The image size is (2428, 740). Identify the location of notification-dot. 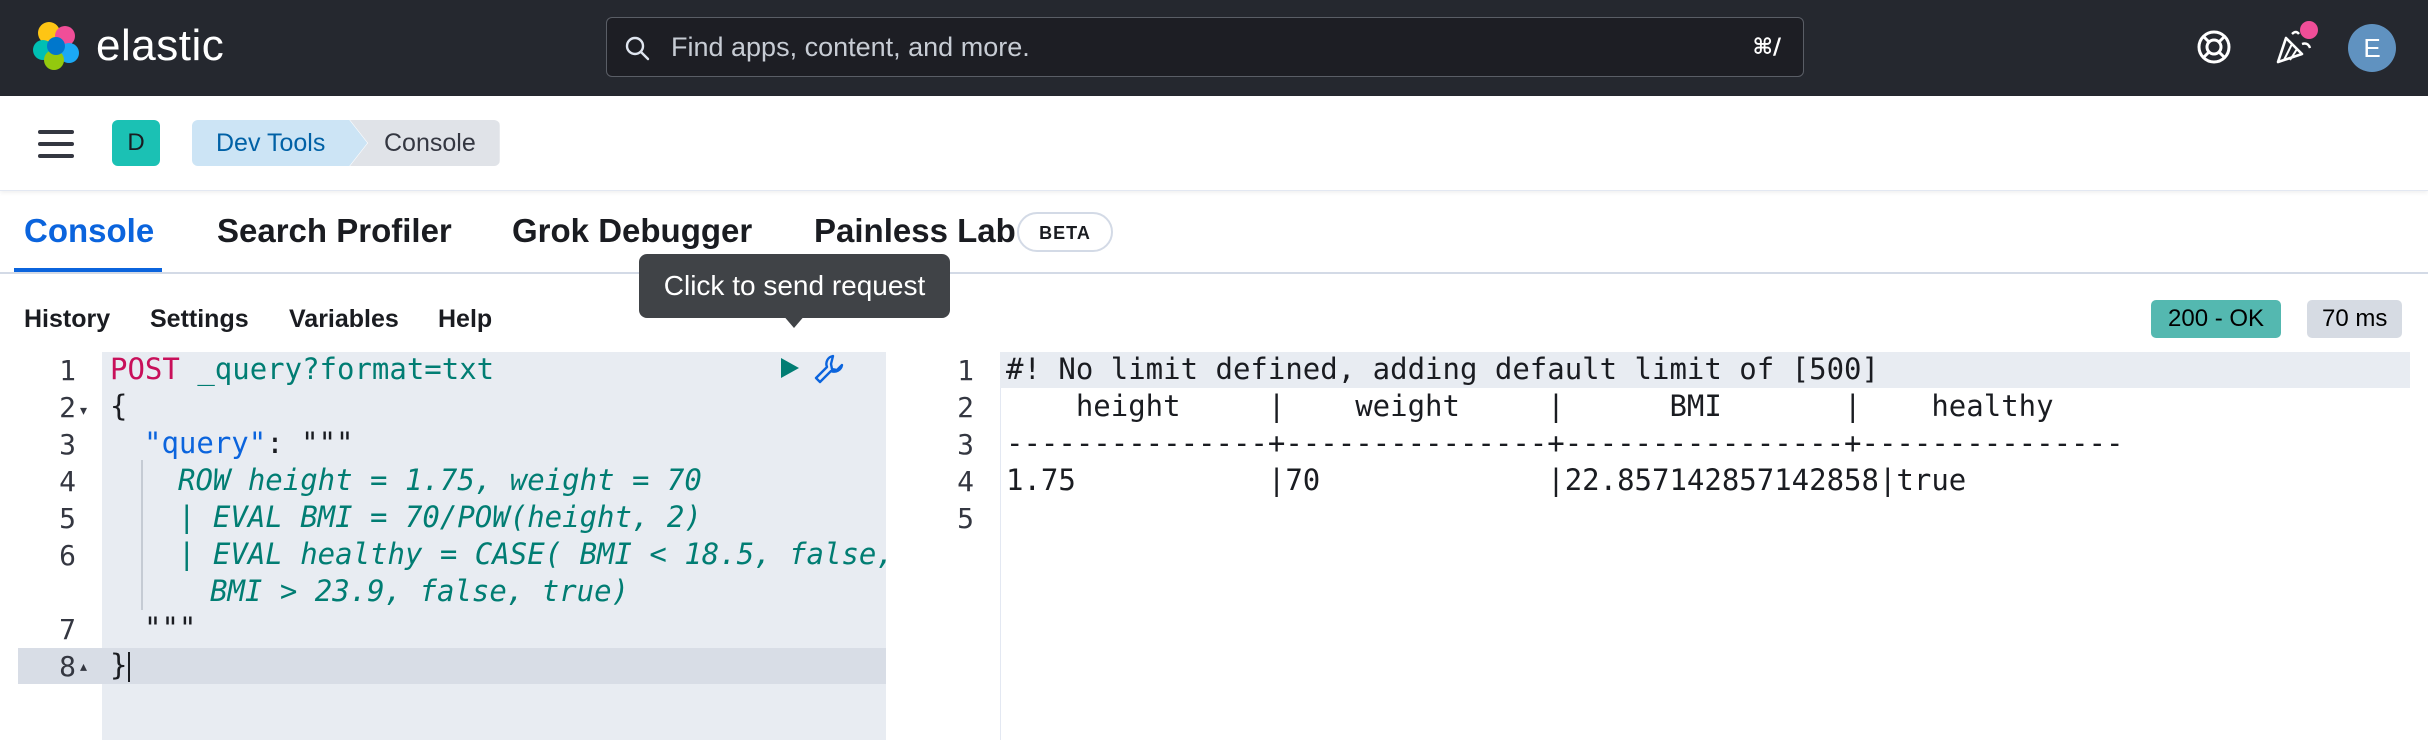
(2309, 30).